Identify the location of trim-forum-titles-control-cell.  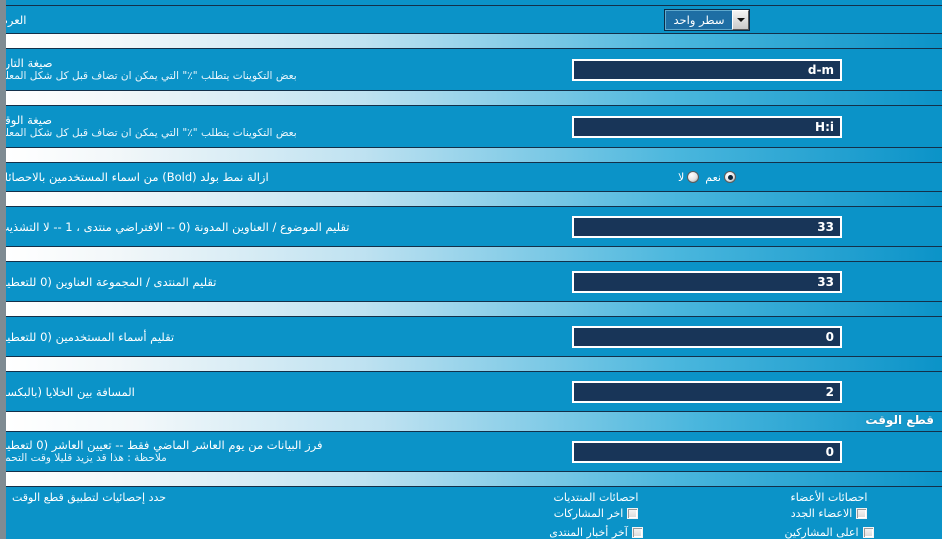
(707, 281).